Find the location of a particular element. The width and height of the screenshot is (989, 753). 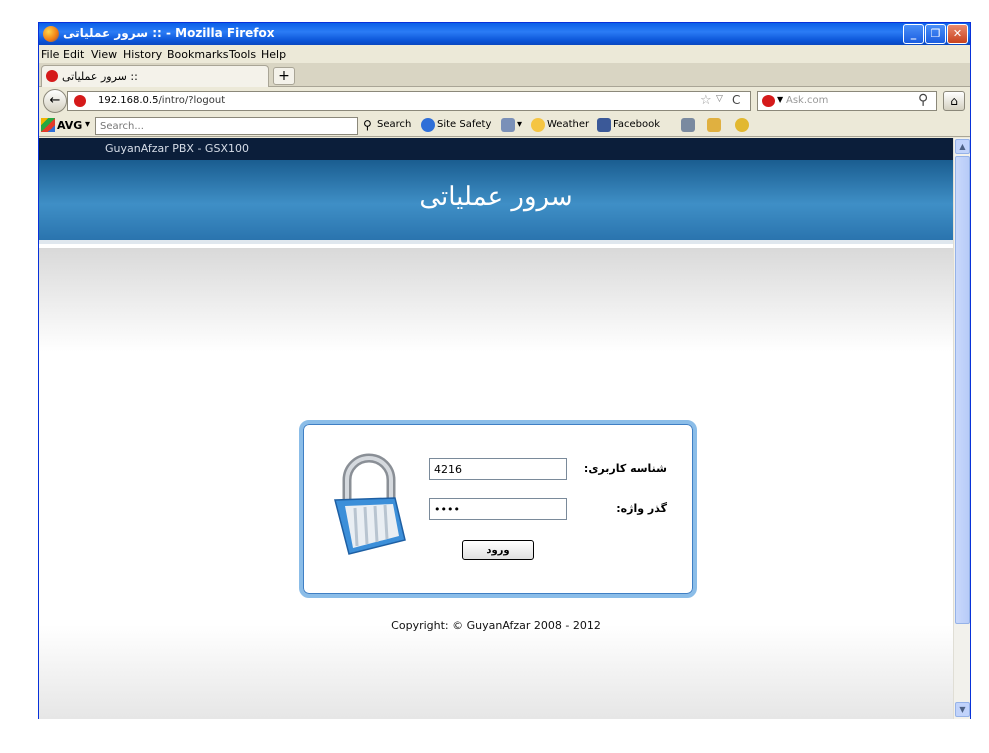

scroll-up-button: ▲ is located at coordinates (962, 146).